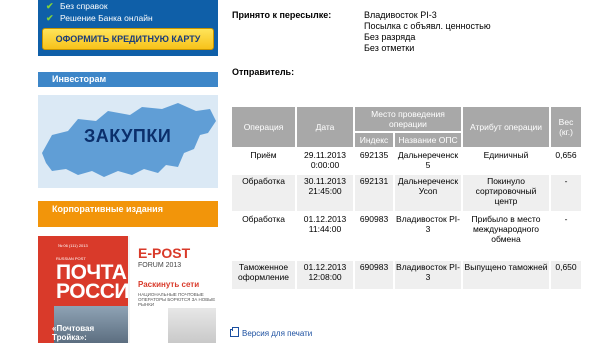 Image resolution: width=600 pixels, height=343 pixels. Describe the element at coordinates (164, 253) in the screenshot. I see `magazine-epost: E-POST` at that location.